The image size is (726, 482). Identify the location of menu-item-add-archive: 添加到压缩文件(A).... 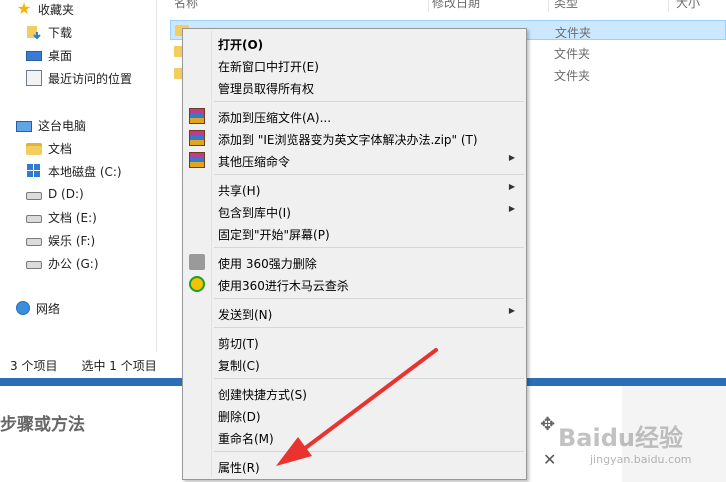
(354, 116).